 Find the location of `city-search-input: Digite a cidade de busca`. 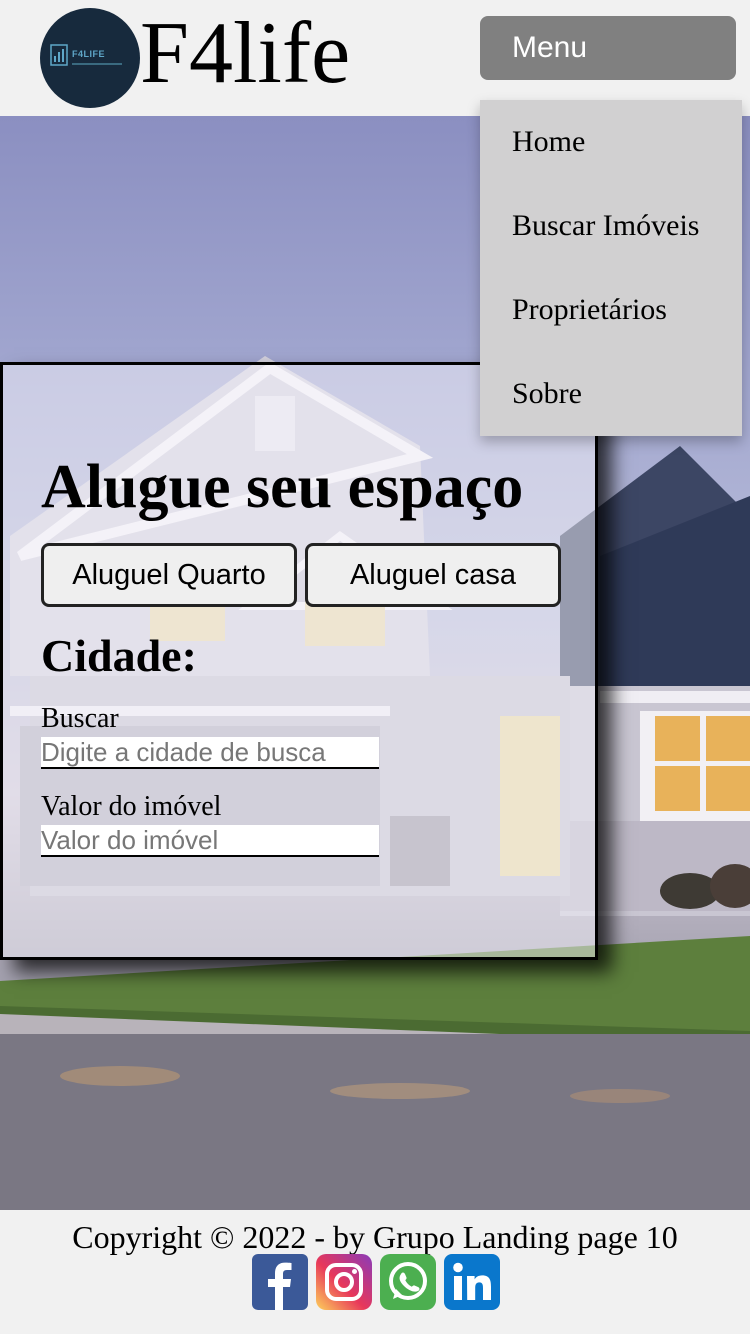

city-search-input: Digite a cidade de busca is located at coordinates (210, 753).